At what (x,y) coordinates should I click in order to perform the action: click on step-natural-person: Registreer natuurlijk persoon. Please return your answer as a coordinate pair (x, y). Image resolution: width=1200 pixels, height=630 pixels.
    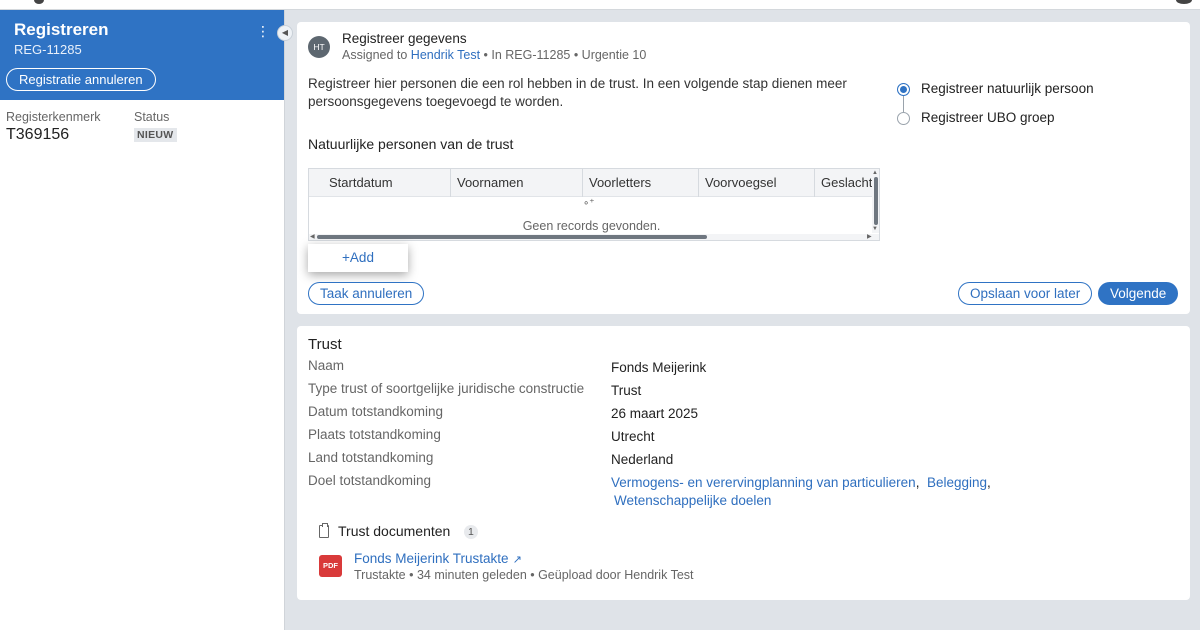
    Looking at the image, I should click on (995, 94).